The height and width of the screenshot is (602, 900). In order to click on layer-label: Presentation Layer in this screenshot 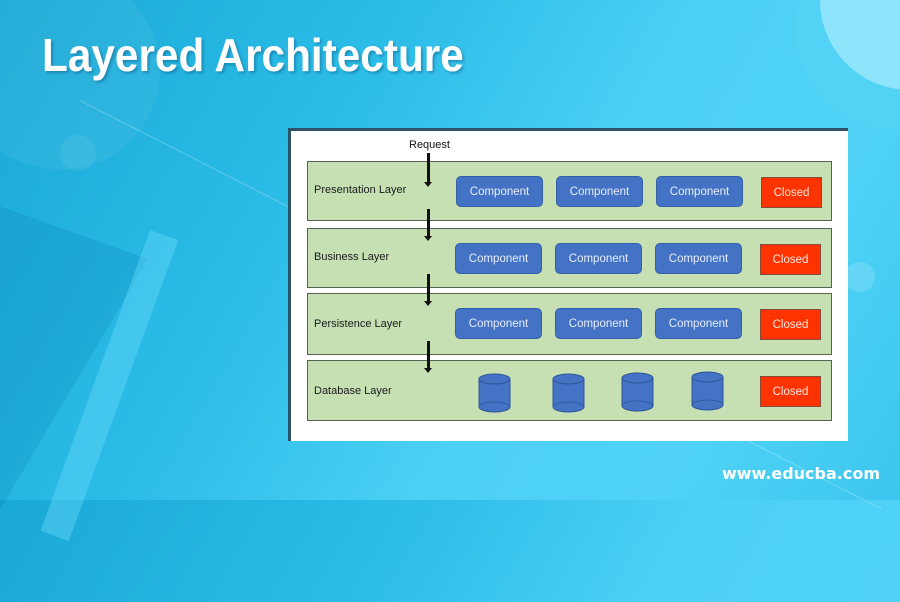, I will do `click(360, 190)`.